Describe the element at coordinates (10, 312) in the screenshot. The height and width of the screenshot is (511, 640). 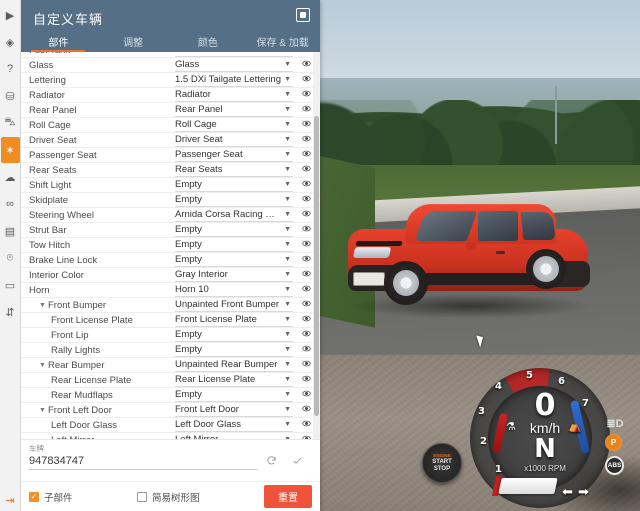
I see `sliders-icon: ⇵` at that location.